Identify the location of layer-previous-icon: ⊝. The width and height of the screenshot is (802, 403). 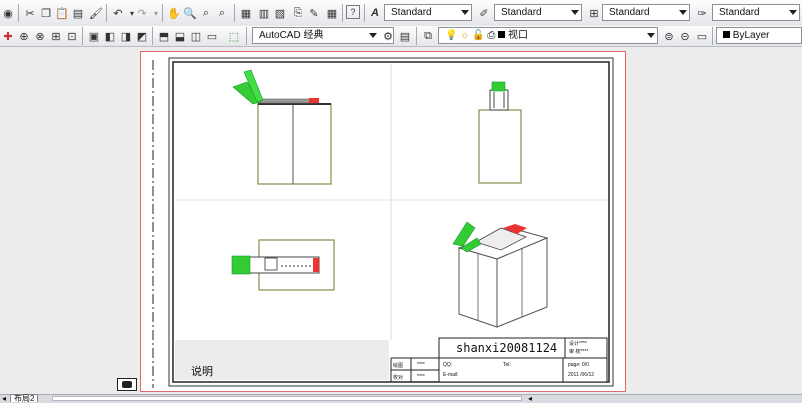
(685, 36).